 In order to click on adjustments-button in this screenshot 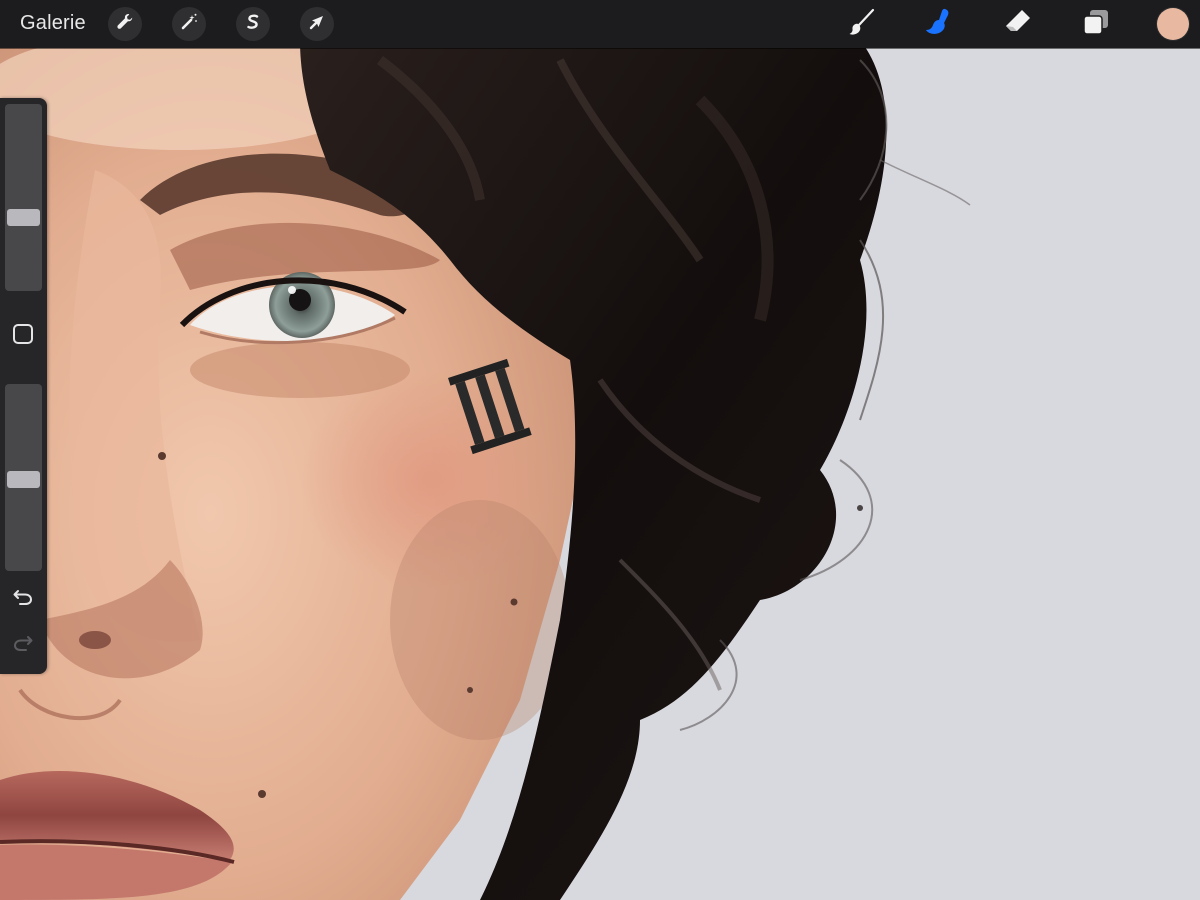, I will do `click(189, 24)`.